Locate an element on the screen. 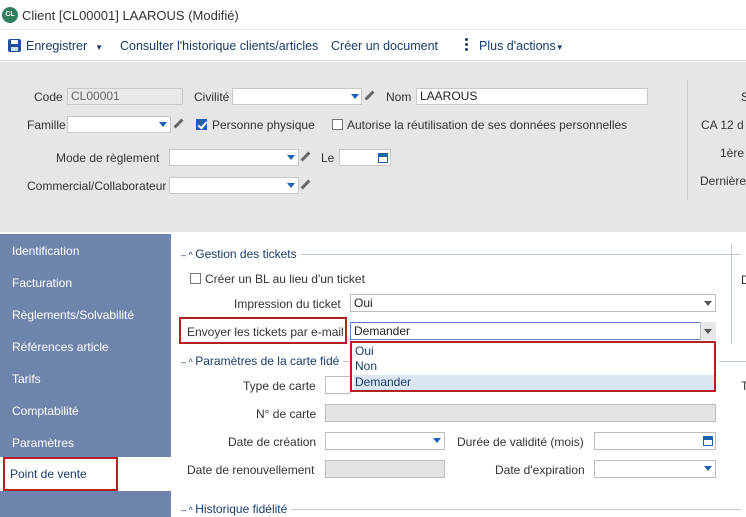  envoyer-tickets-select: Demander is located at coordinates (533, 331).